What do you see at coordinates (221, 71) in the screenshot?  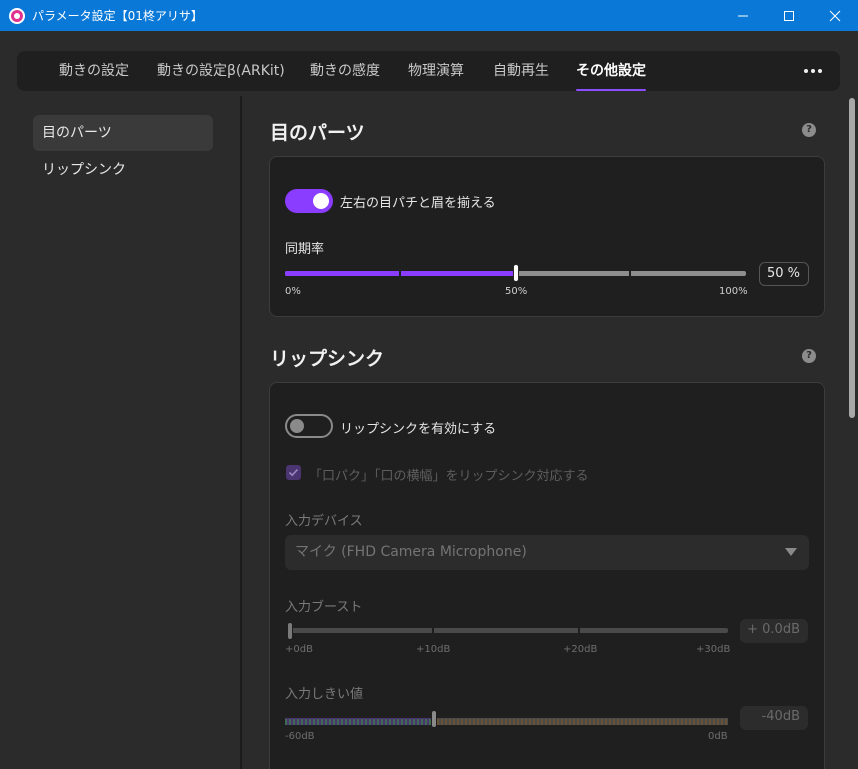 I see `tab-motion-settings-arkit: 動きの設定β(ARKit)` at bounding box center [221, 71].